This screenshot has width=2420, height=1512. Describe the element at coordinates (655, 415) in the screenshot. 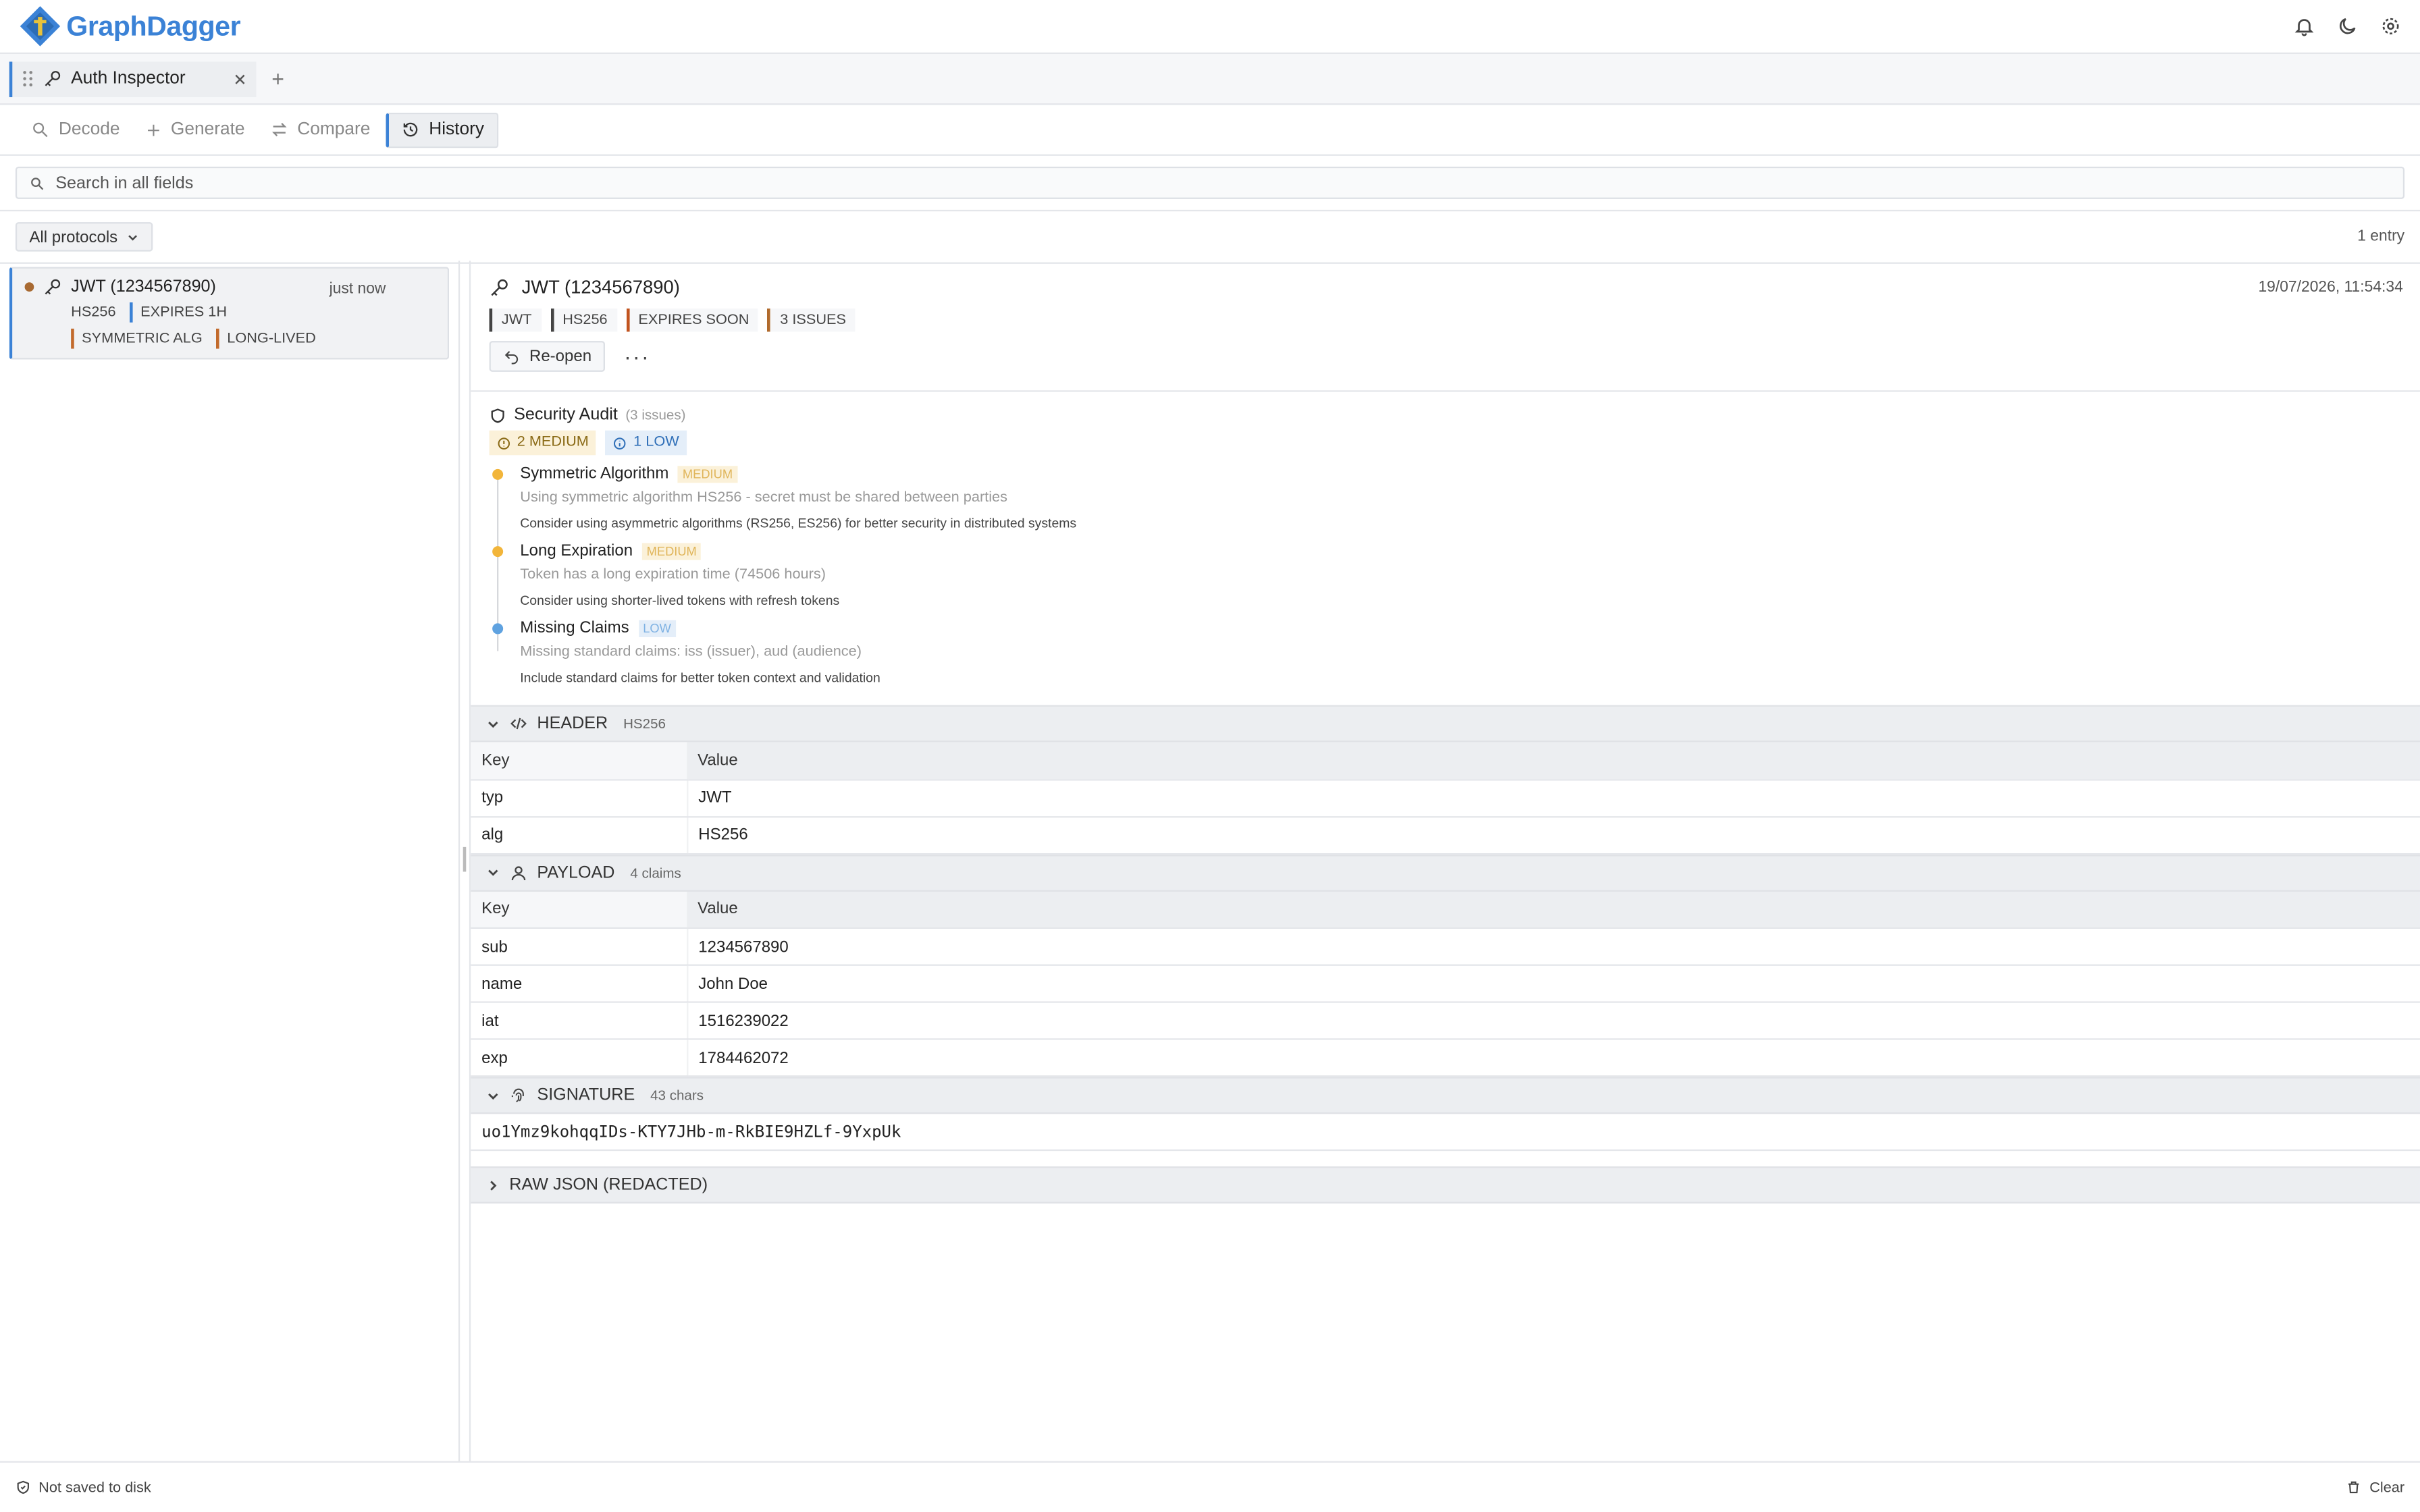

I see `audit-subtitle: (3 issues)` at that location.